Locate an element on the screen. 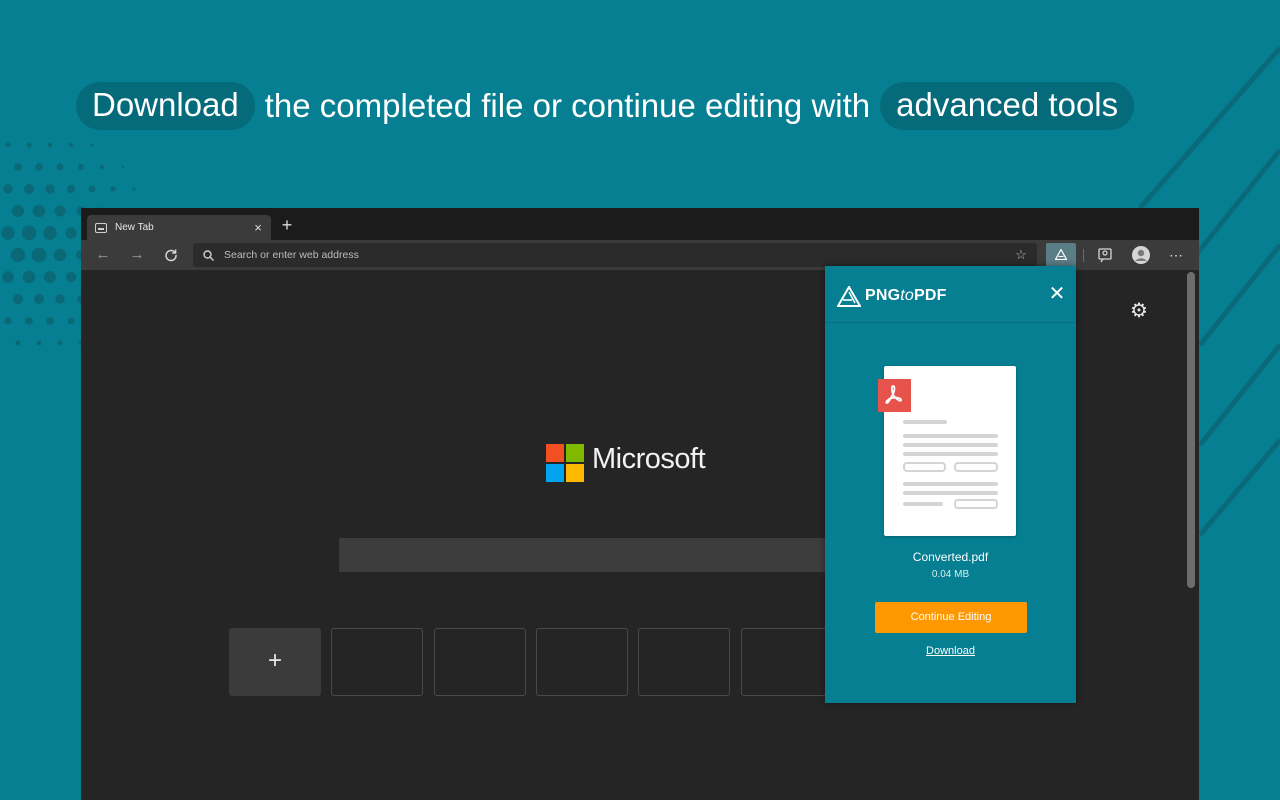 This screenshot has width=1280, height=800. headline-highlight-download: Download is located at coordinates (165, 106).